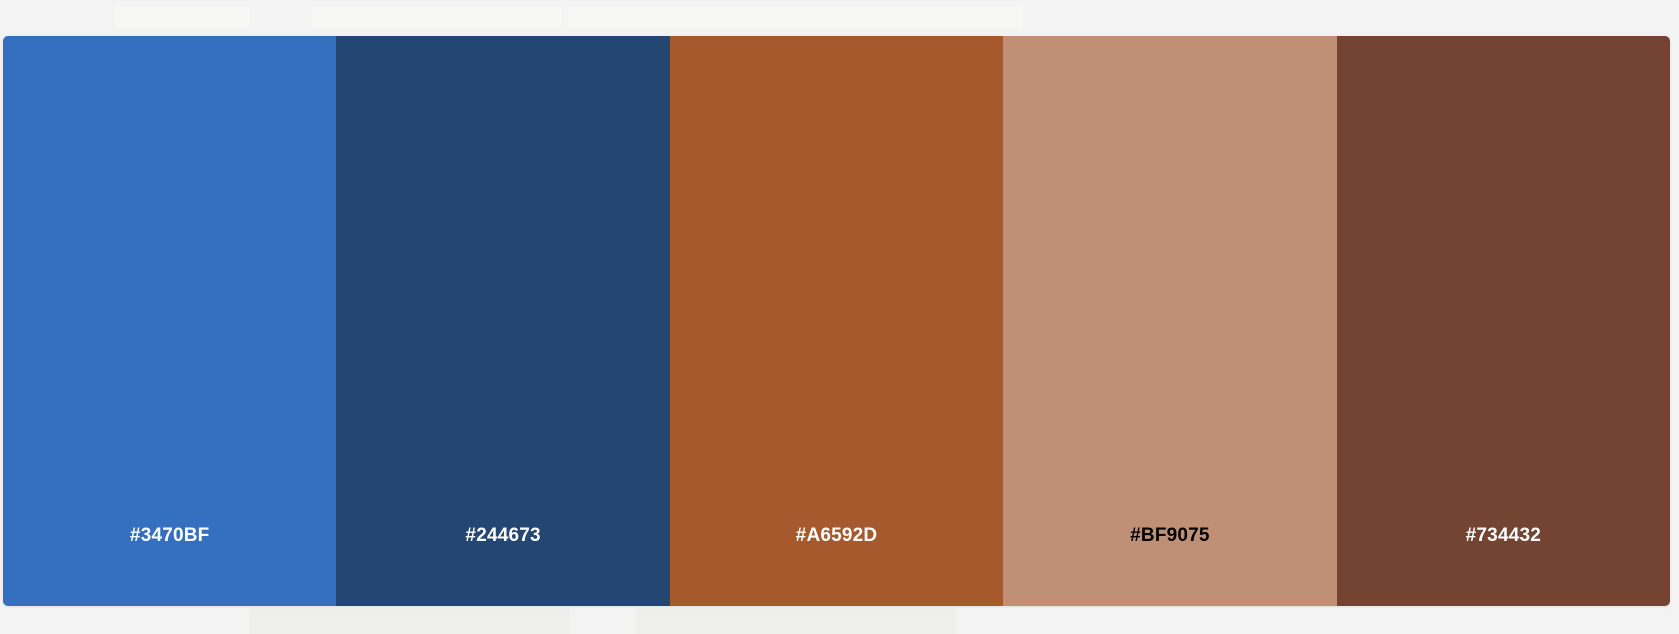 This screenshot has height=634, width=1679. Describe the element at coordinates (1170, 535) in the screenshot. I see `hex-code-label: #BF9075` at that location.